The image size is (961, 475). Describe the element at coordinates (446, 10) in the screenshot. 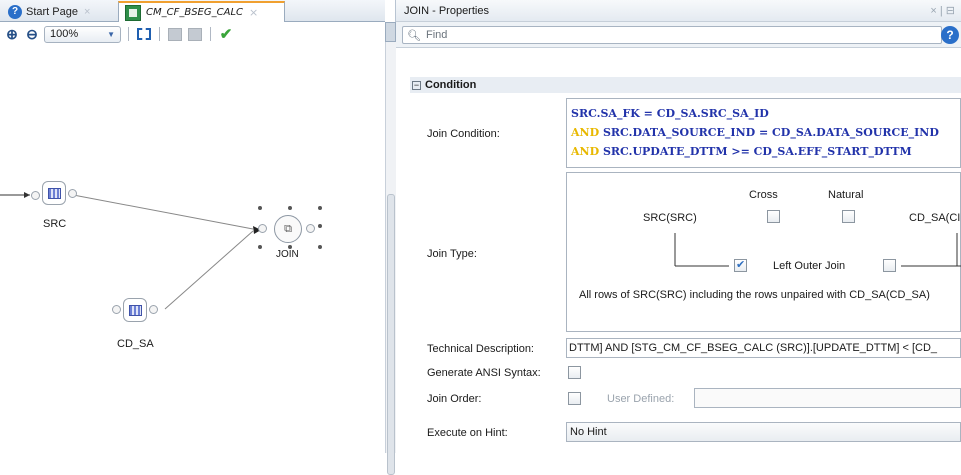

I see `panel-title: JOIN - Properties` at that location.